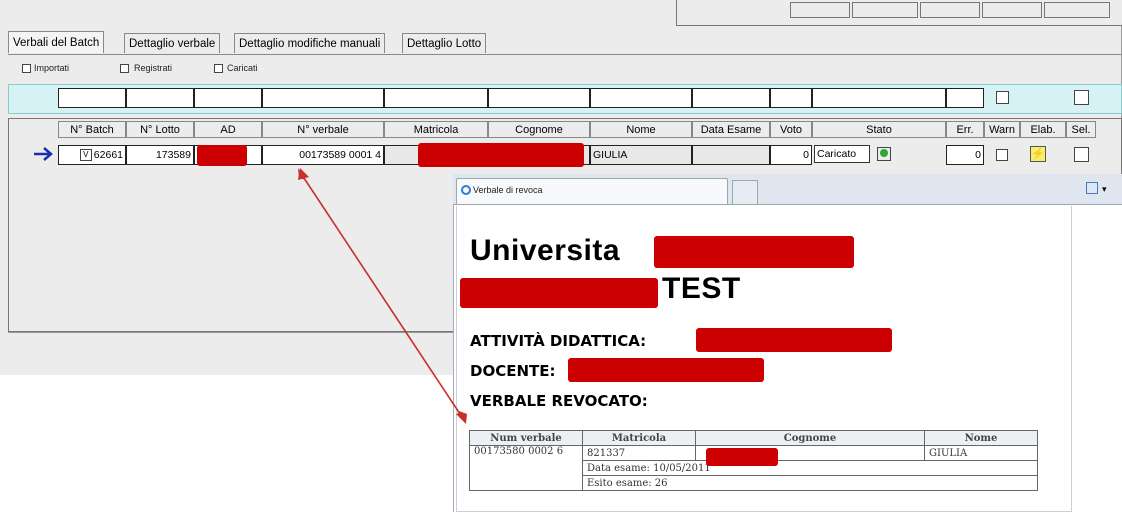 The width and height of the screenshot is (1122, 512). Describe the element at coordinates (508, 190) in the screenshot. I see `popup-tab-title: Verbale di revoca` at that location.